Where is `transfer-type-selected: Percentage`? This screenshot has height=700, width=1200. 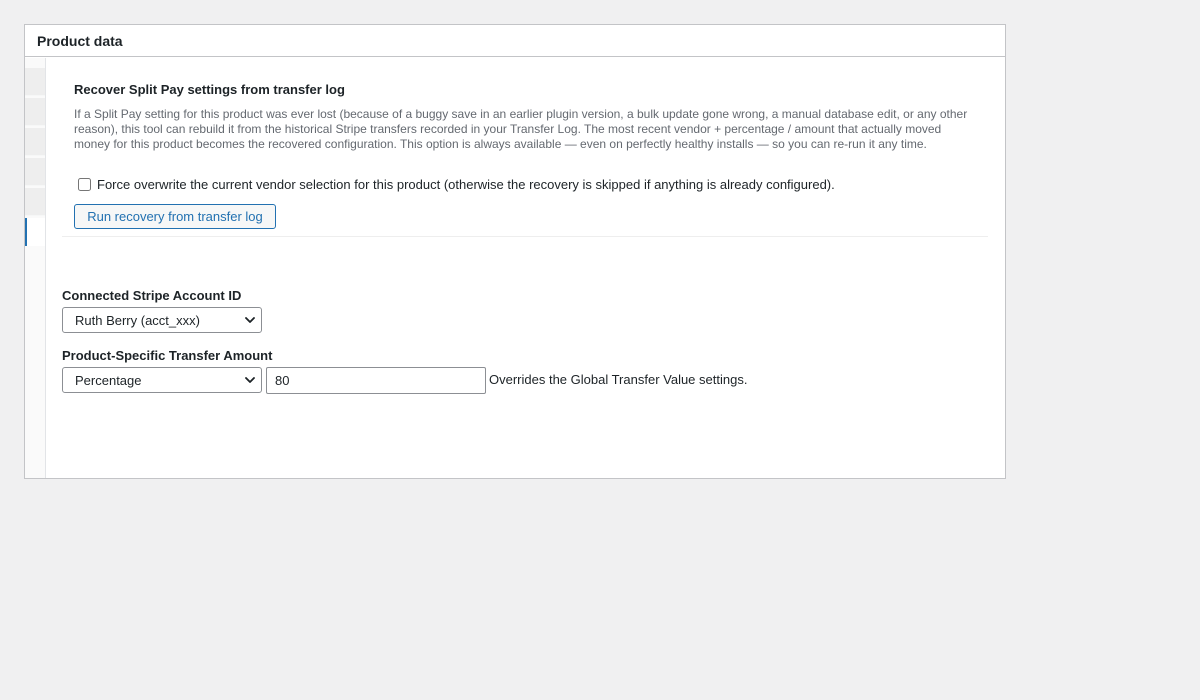 transfer-type-selected: Percentage is located at coordinates (108, 380).